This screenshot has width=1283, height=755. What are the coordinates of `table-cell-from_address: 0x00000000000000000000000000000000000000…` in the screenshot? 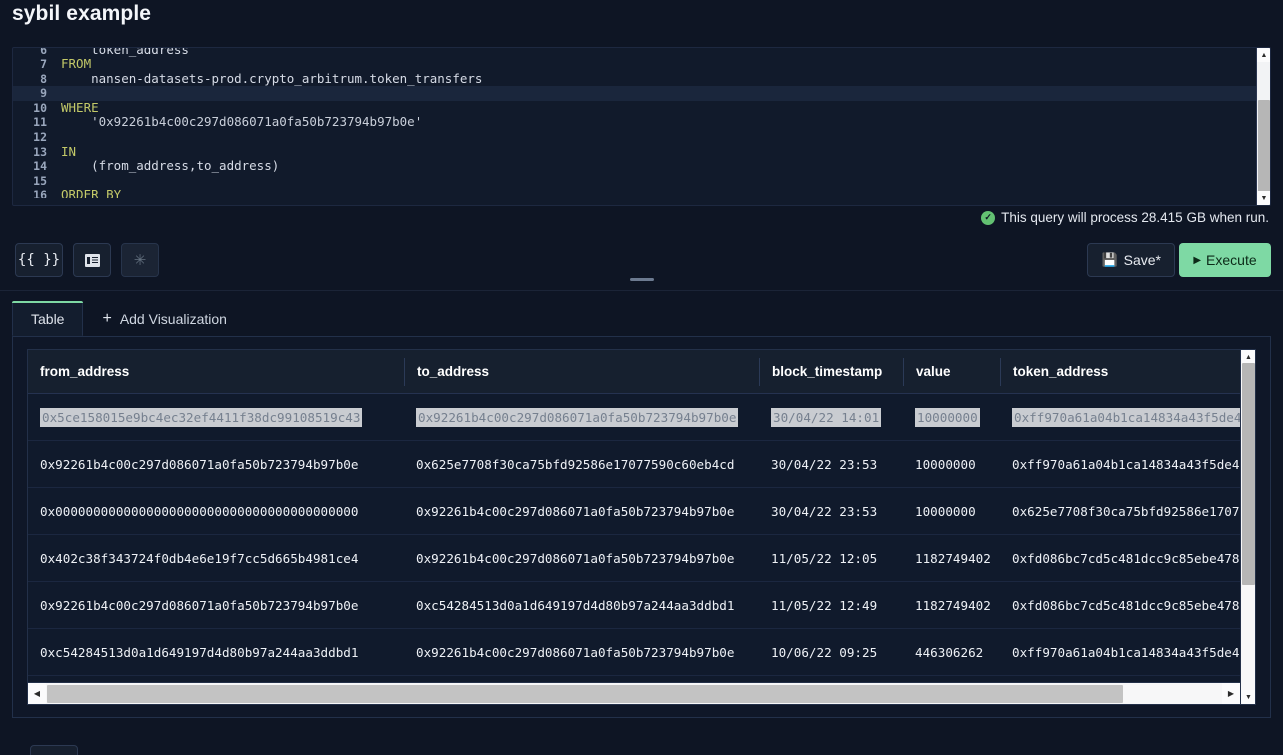 It's located at (216, 511).